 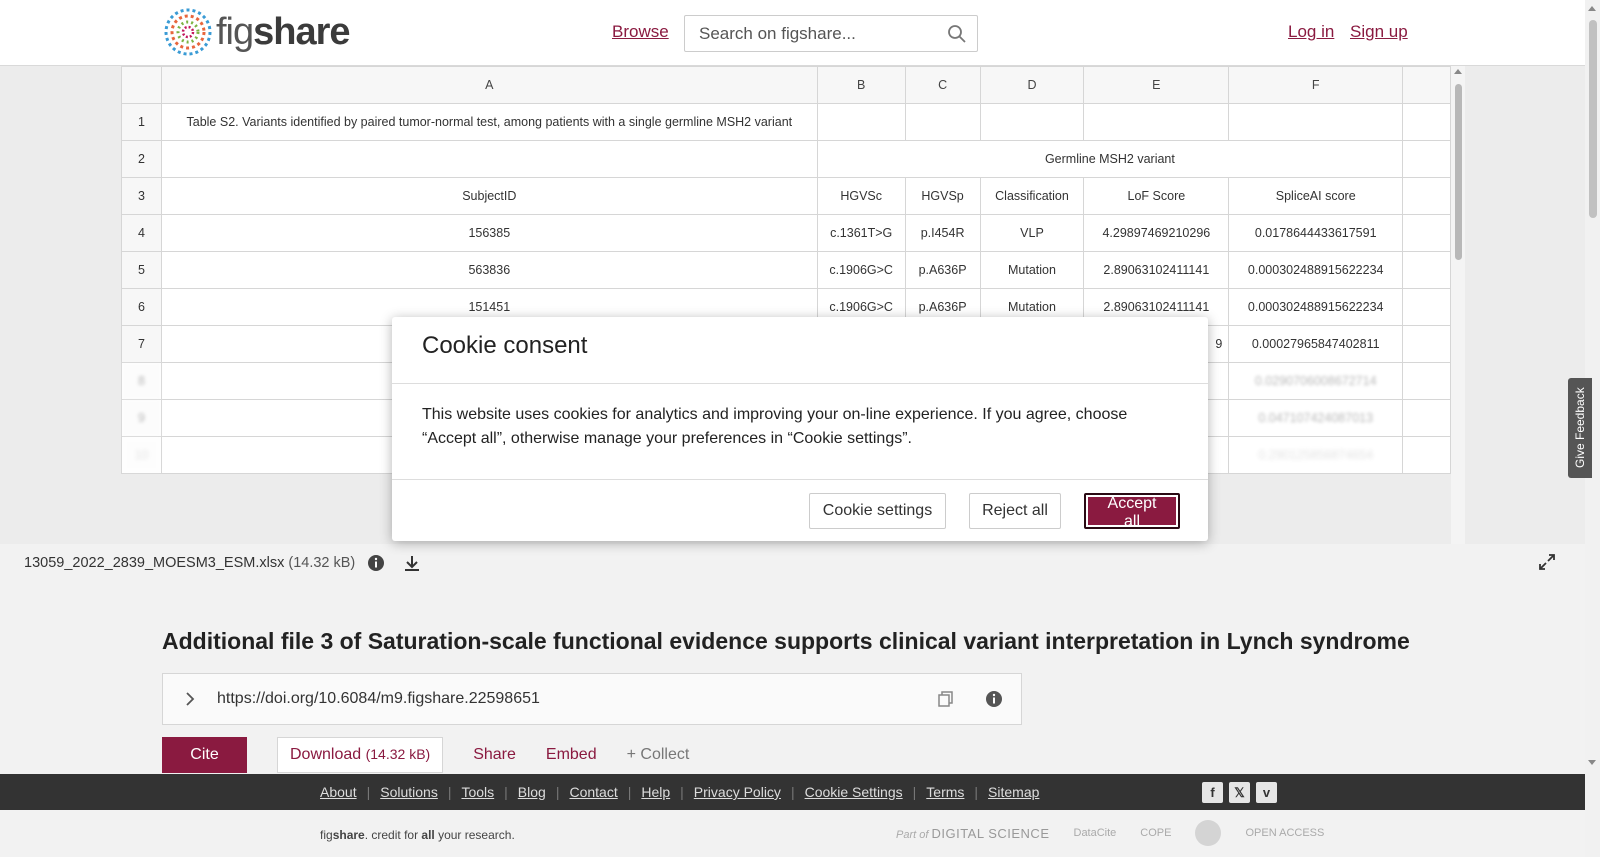 I want to click on digital-science-logo: Part of DIGITAL SCIENCE, so click(x=973, y=833).